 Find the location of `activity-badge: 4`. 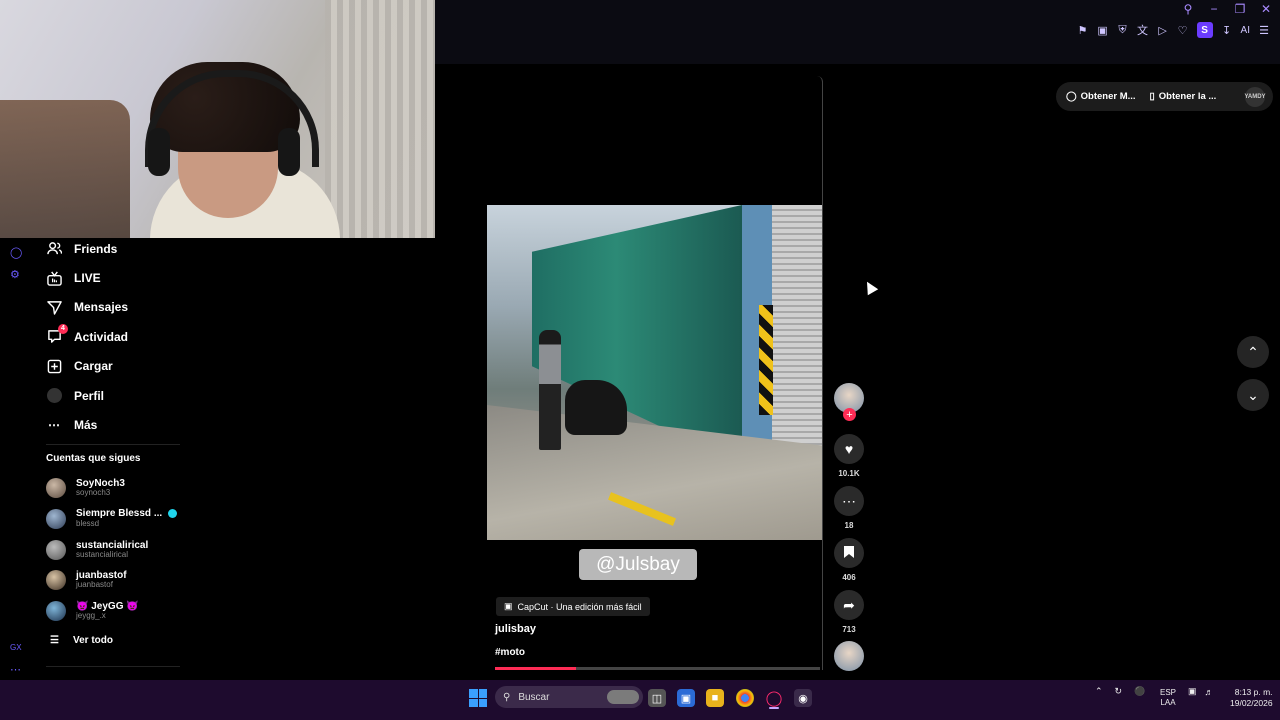

activity-badge: 4 is located at coordinates (63, 328).